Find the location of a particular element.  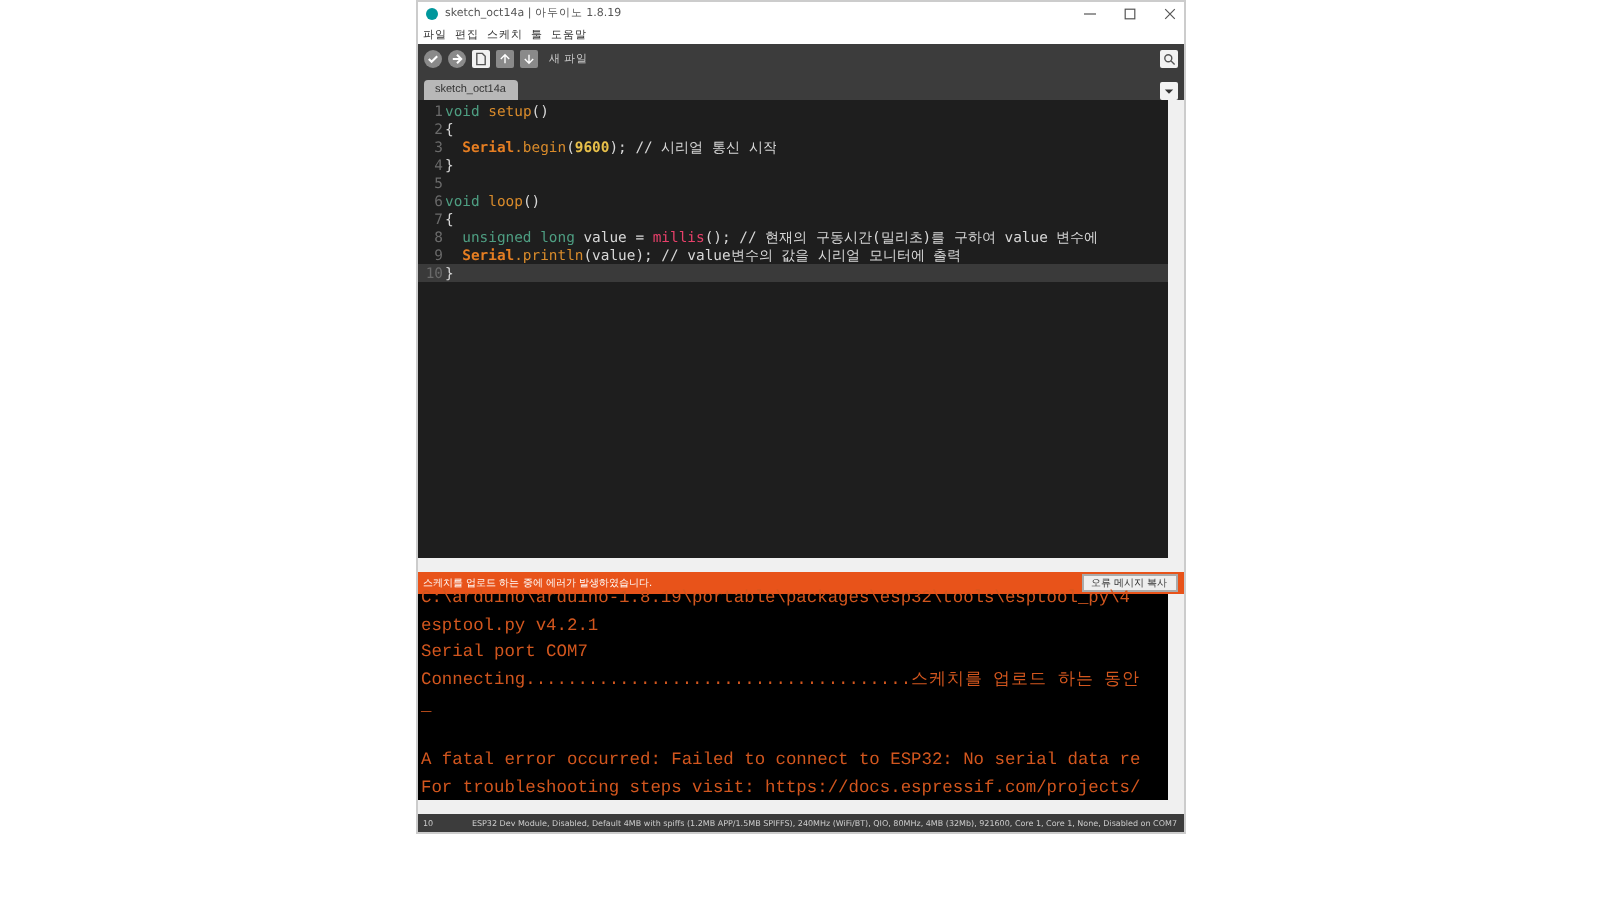

console-line: esptool.py v4.2.1 is located at coordinates (510, 625).